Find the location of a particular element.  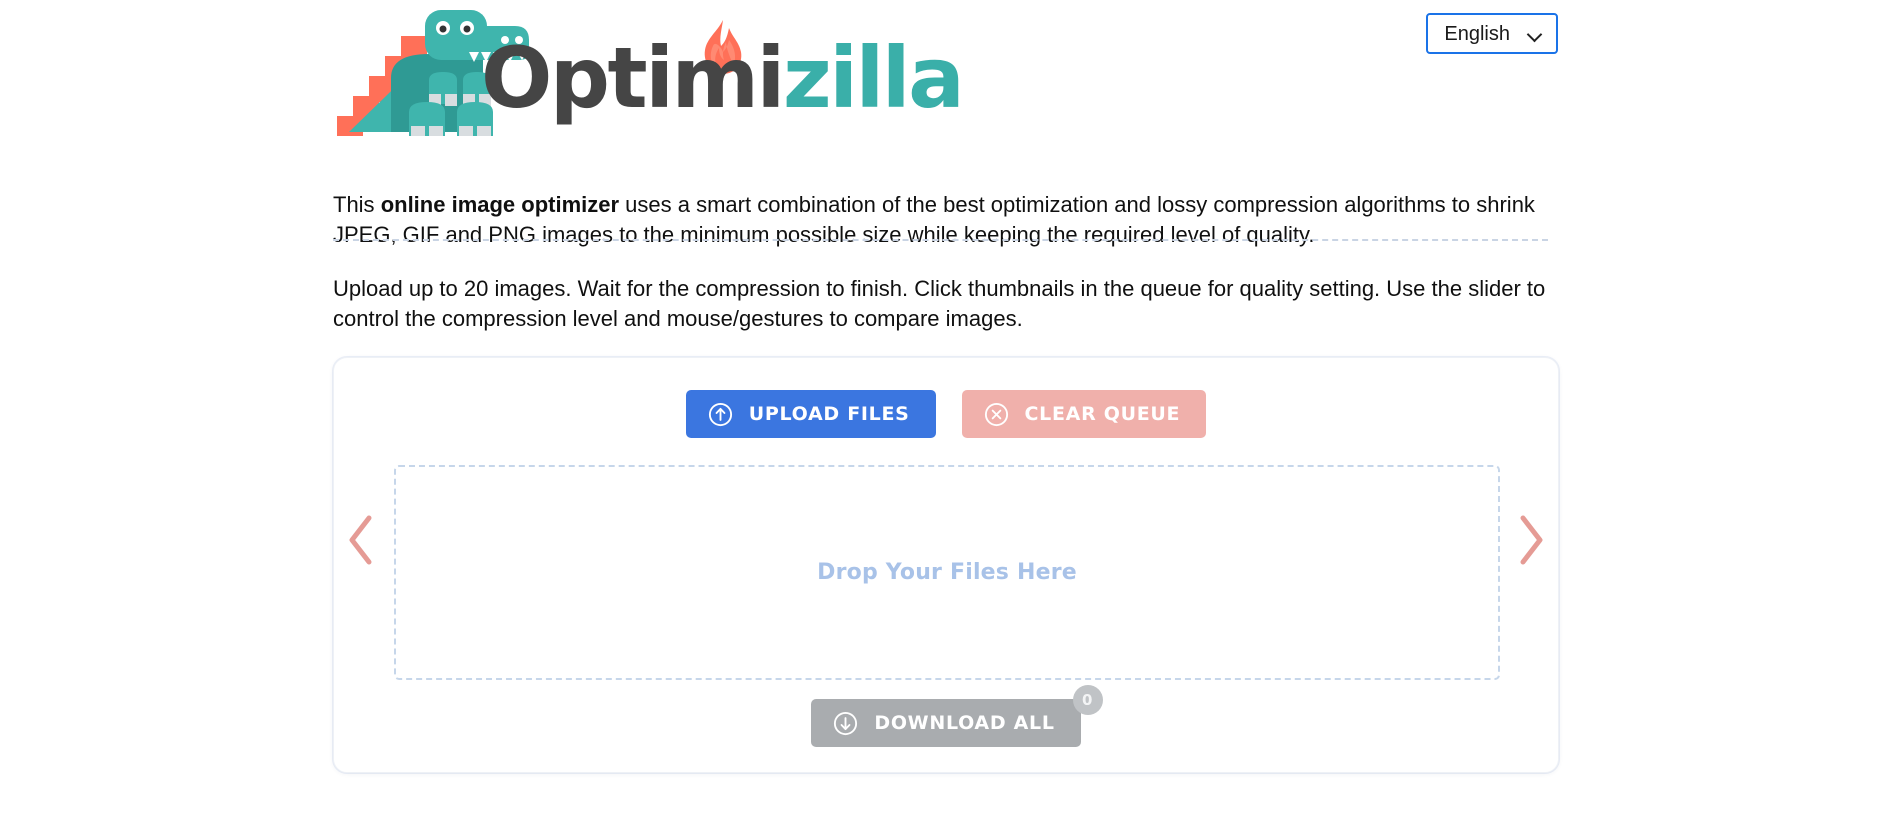

chevron-right-icon is located at coordinates (1531, 540).